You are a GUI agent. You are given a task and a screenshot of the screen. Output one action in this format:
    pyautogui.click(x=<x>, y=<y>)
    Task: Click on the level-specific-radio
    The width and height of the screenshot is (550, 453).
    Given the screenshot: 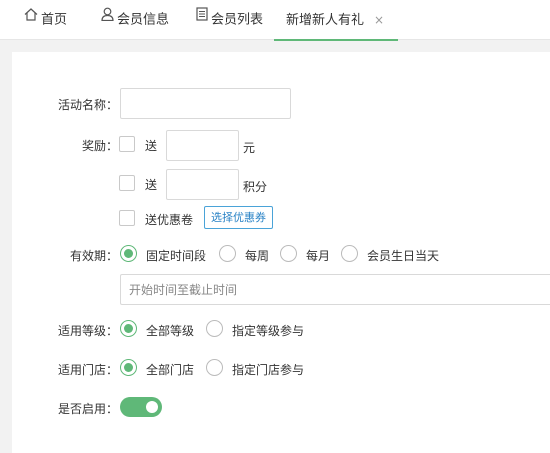 What is the action you would take?
    pyautogui.click(x=214, y=328)
    